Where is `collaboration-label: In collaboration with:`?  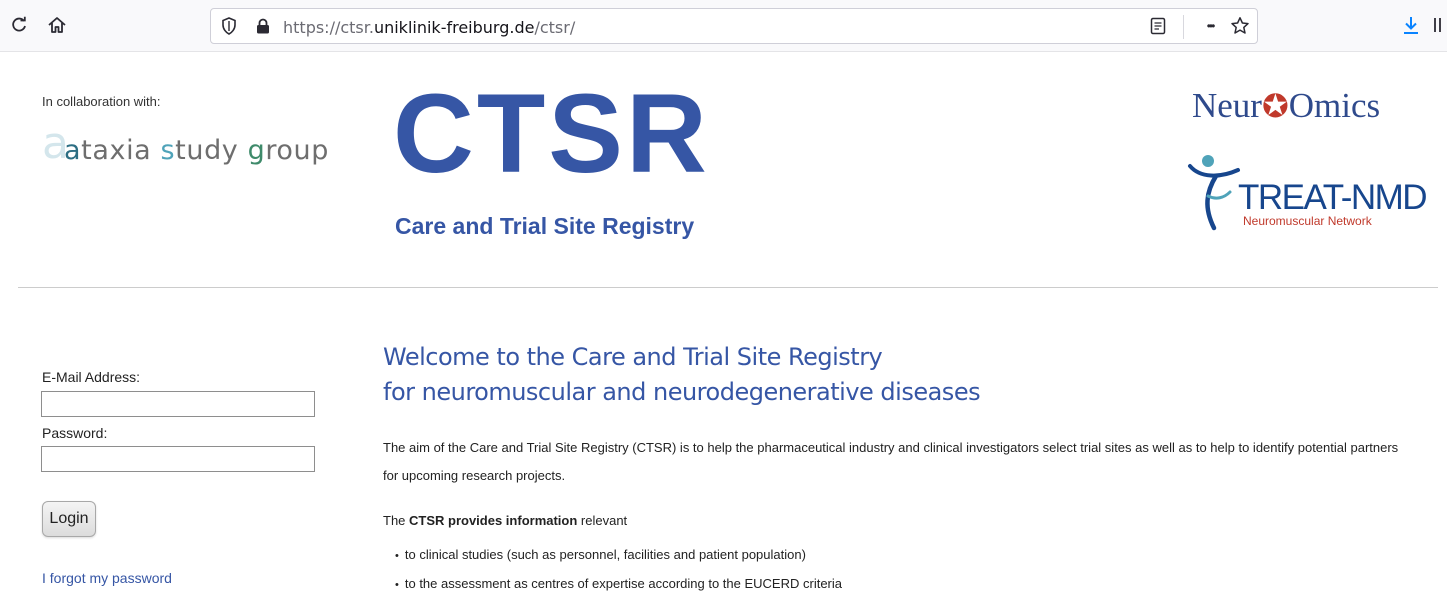 collaboration-label: In collaboration with: is located at coordinates (101, 101).